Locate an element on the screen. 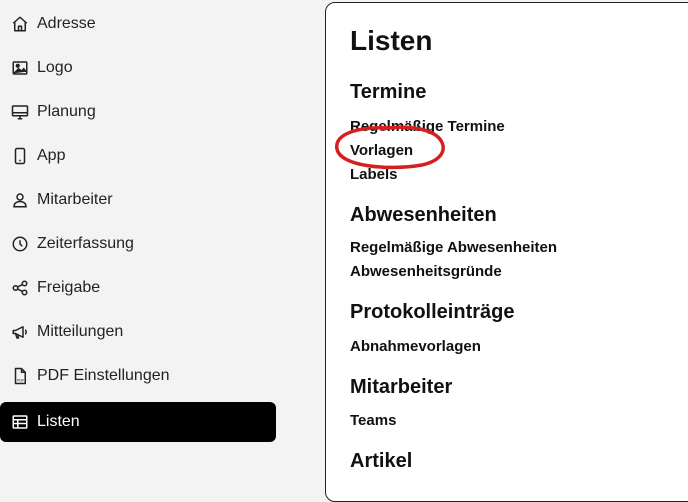 Image resolution: width=688 pixels, height=502 pixels. sidebar-item-label: App is located at coordinates (51, 155).